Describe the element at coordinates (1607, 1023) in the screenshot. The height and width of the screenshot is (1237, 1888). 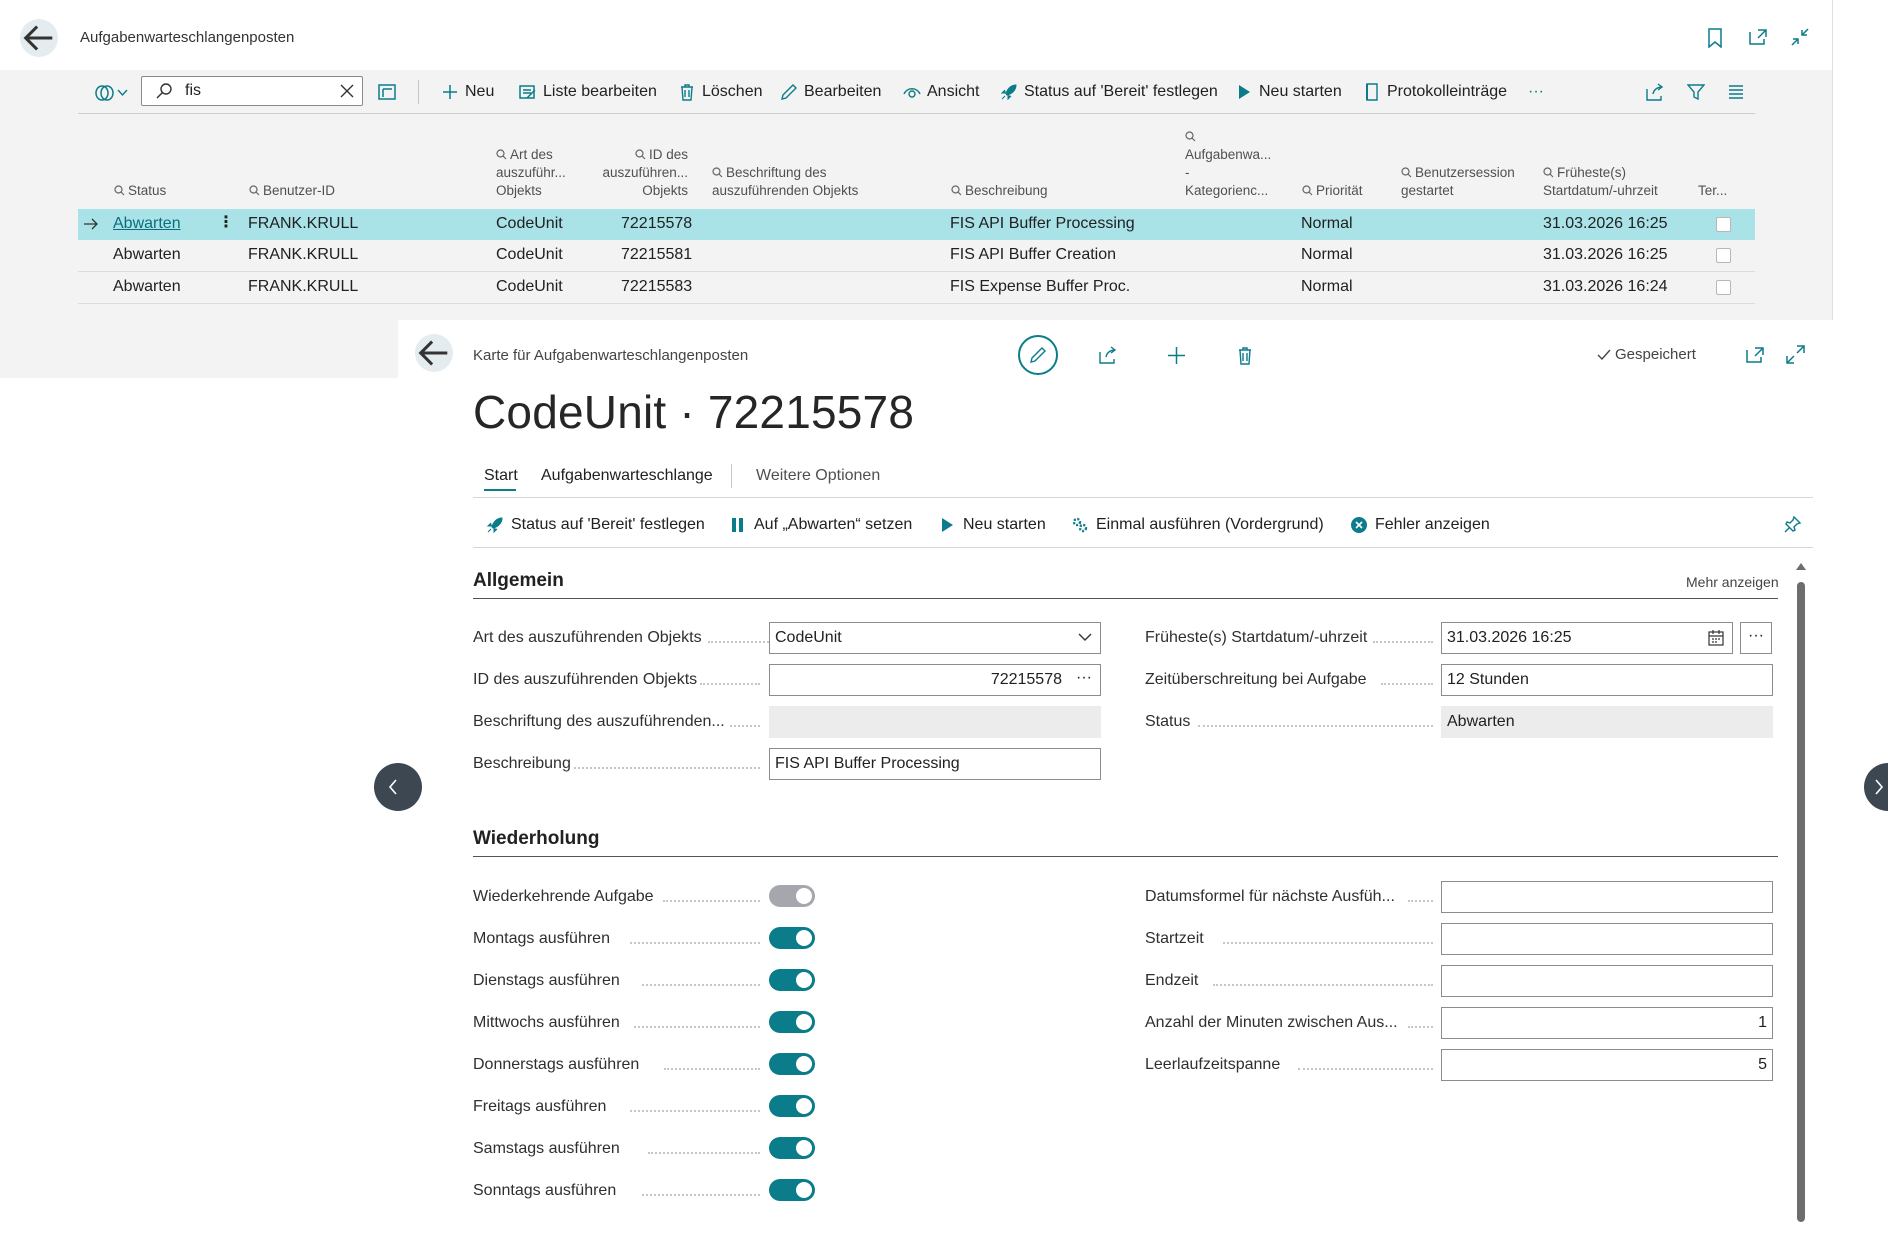
I see `minutes-between-input: 1` at that location.